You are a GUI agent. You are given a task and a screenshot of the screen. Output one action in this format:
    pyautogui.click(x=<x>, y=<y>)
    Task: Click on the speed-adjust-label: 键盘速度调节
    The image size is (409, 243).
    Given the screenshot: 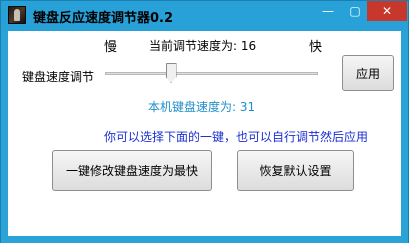 What is the action you would take?
    pyautogui.click(x=58, y=77)
    